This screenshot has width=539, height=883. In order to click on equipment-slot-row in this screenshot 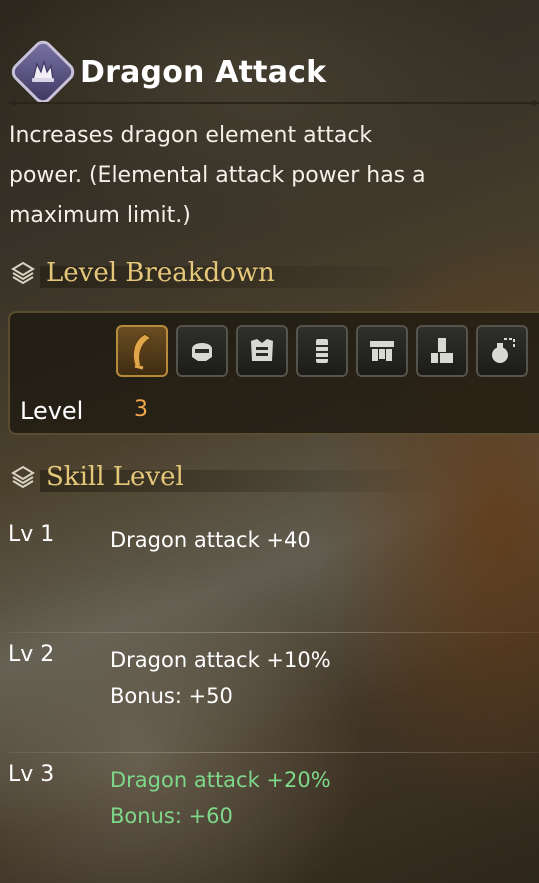, I will do `click(322, 351)`.